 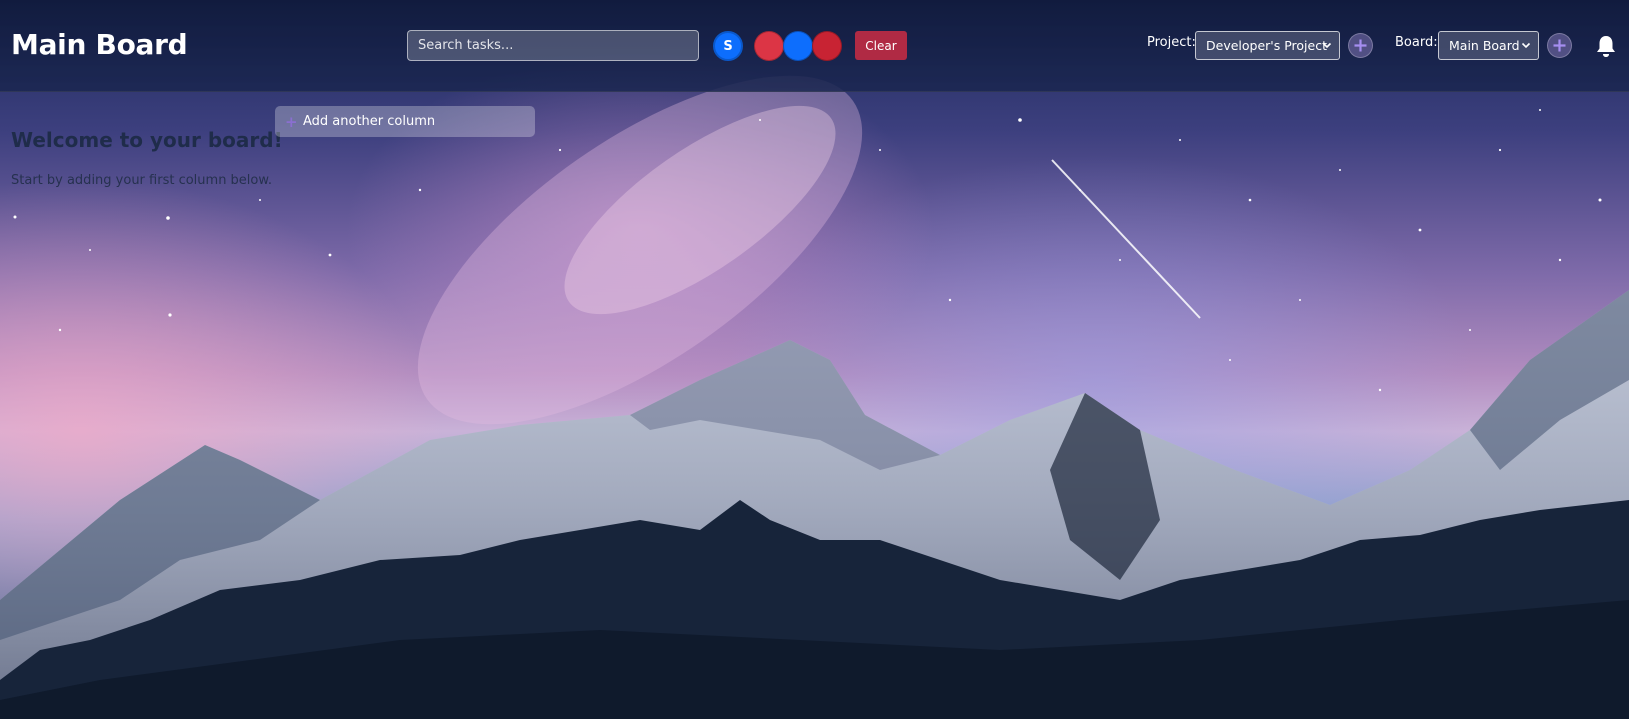 What do you see at coordinates (769, 46) in the screenshot?
I see `color-filter-red` at bounding box center [769, 46].